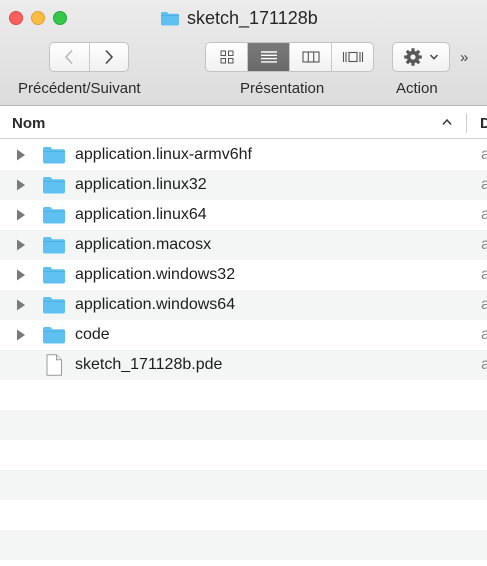  I want to click on grid-icon, so click(226, 57).